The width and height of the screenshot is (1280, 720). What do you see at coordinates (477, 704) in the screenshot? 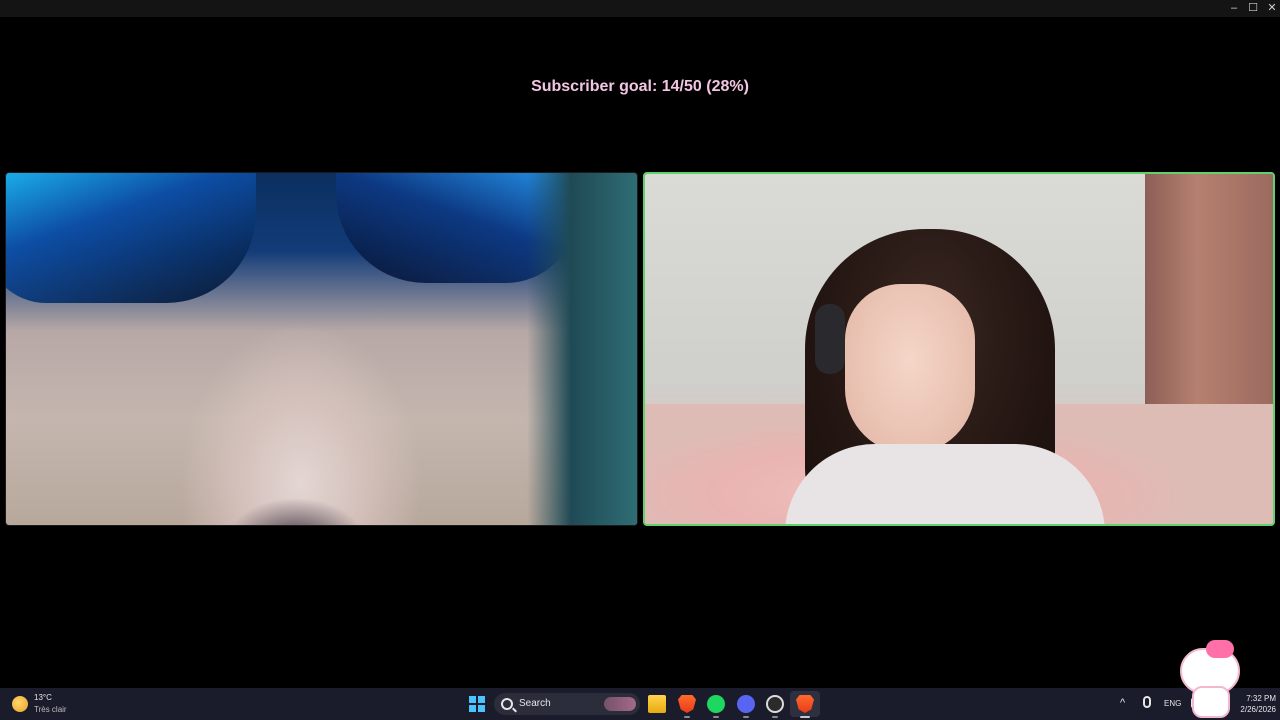
I see `start-button` at bounding box center [477, 704].